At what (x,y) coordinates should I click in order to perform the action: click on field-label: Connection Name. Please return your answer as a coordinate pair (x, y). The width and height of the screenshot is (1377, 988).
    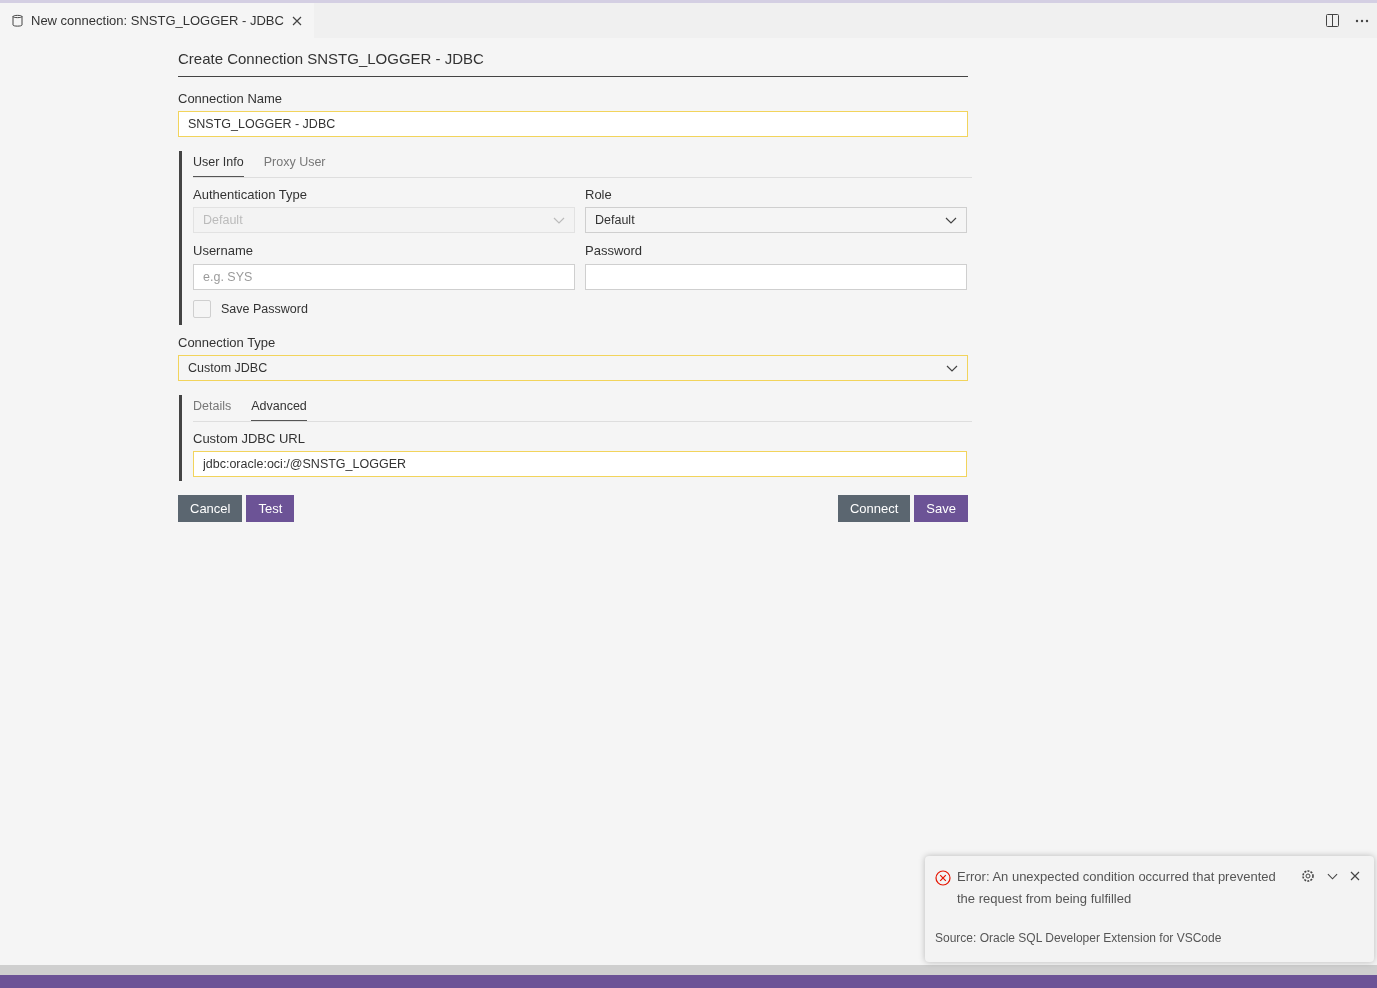
    Looking at the image, I should click on (231, 98).